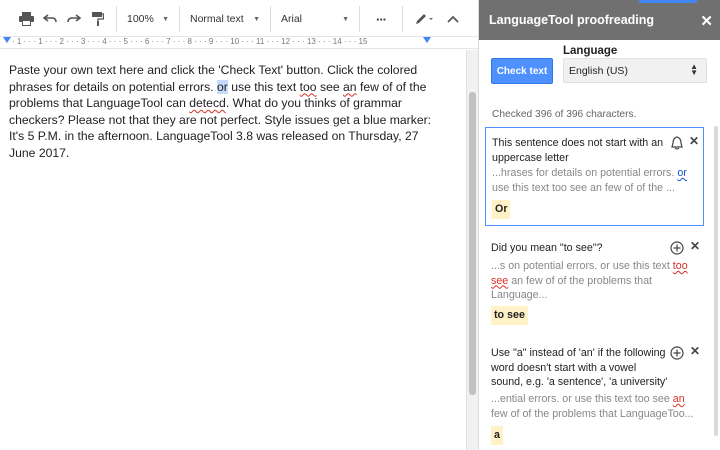  What do you see at coordinates (706, 21) in the screenshot?
I see `close-icon: ✕` at bounding box center [706, 21].